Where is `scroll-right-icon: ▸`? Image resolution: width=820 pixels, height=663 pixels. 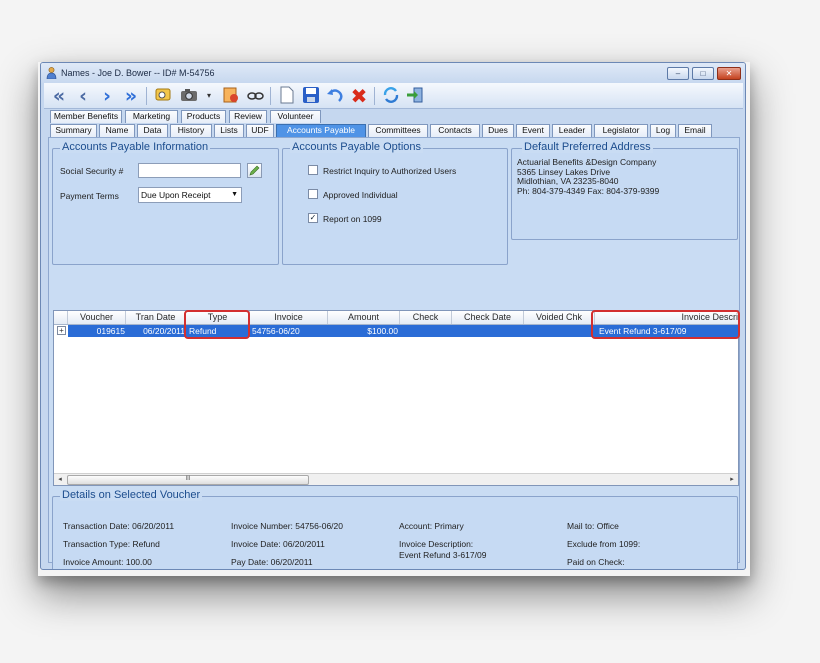
scroll-right-icon: ▸ is located at coordinates (732, 480).